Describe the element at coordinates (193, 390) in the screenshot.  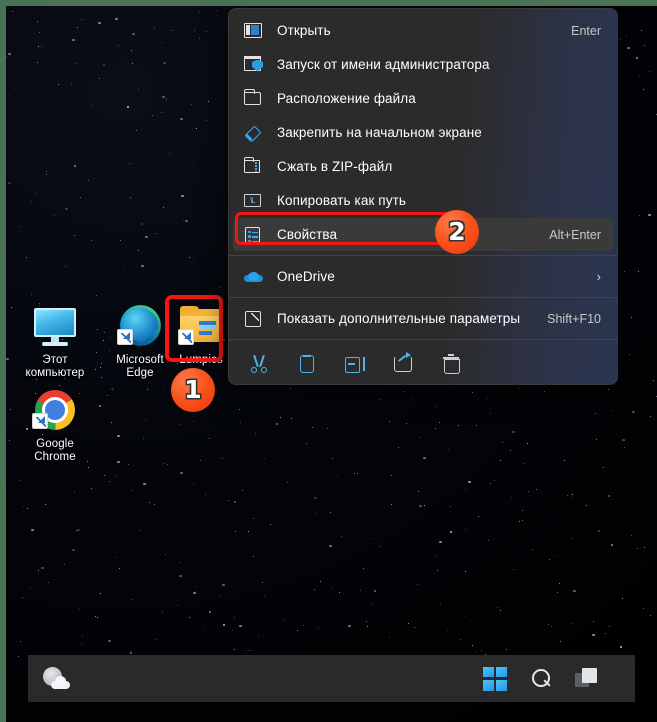
I see `step-badge-1: 1` at that location.